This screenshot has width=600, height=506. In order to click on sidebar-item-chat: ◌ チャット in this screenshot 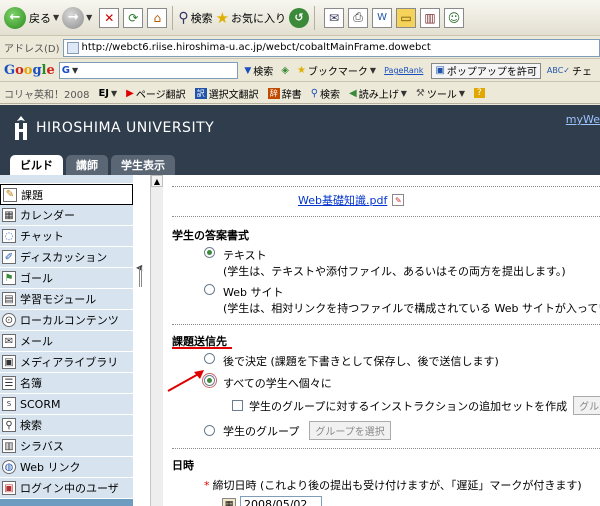, I will do `click(66, 236)`.